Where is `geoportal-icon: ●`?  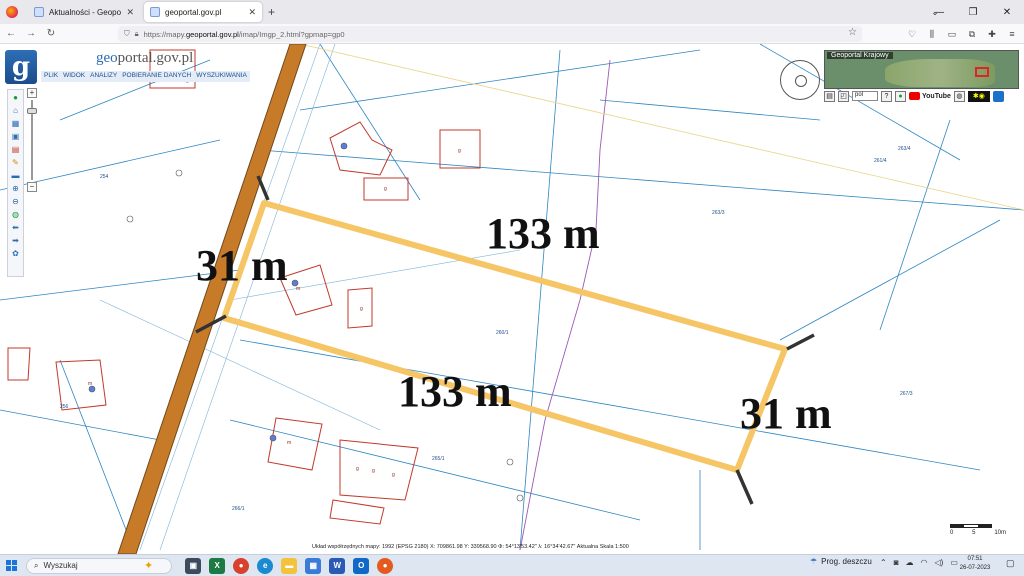 geoportal-icon: ● is located at coordinates (900, 96).